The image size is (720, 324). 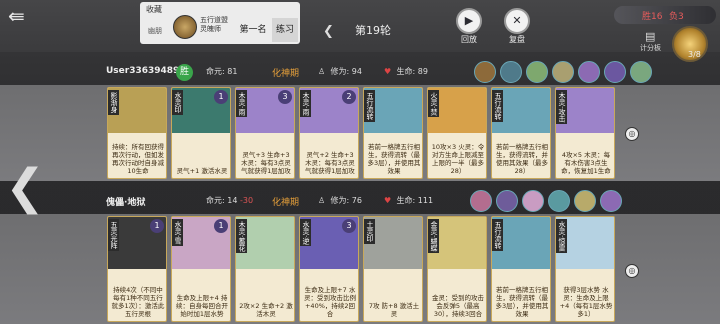 What do you see at coordinates (393, 269) in the screenshot?
I see `card: 土灵印 7攻 防+8 激活土灵` at bounding box center [393, 269].